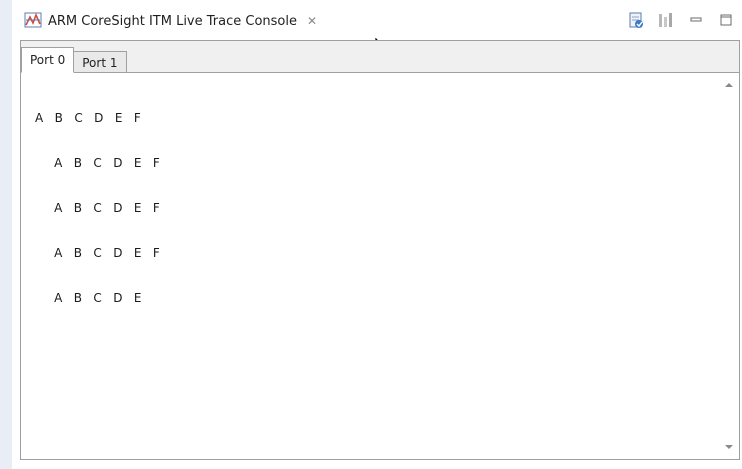 This screenshot has width=742, height=469. I want to click on port-tab-bar: Port 0 Port 1, so click(74, 60).